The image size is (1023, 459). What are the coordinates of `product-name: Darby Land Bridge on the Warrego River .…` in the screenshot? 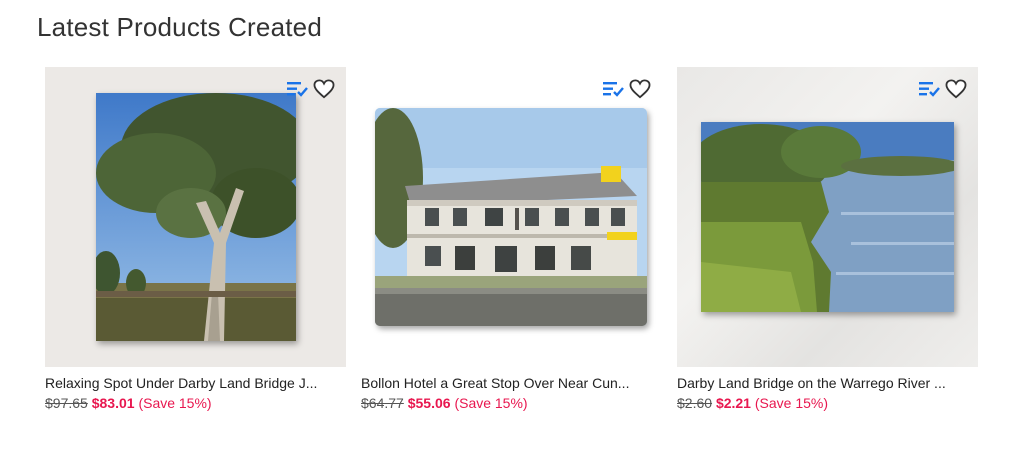 It's located at (830, 383).